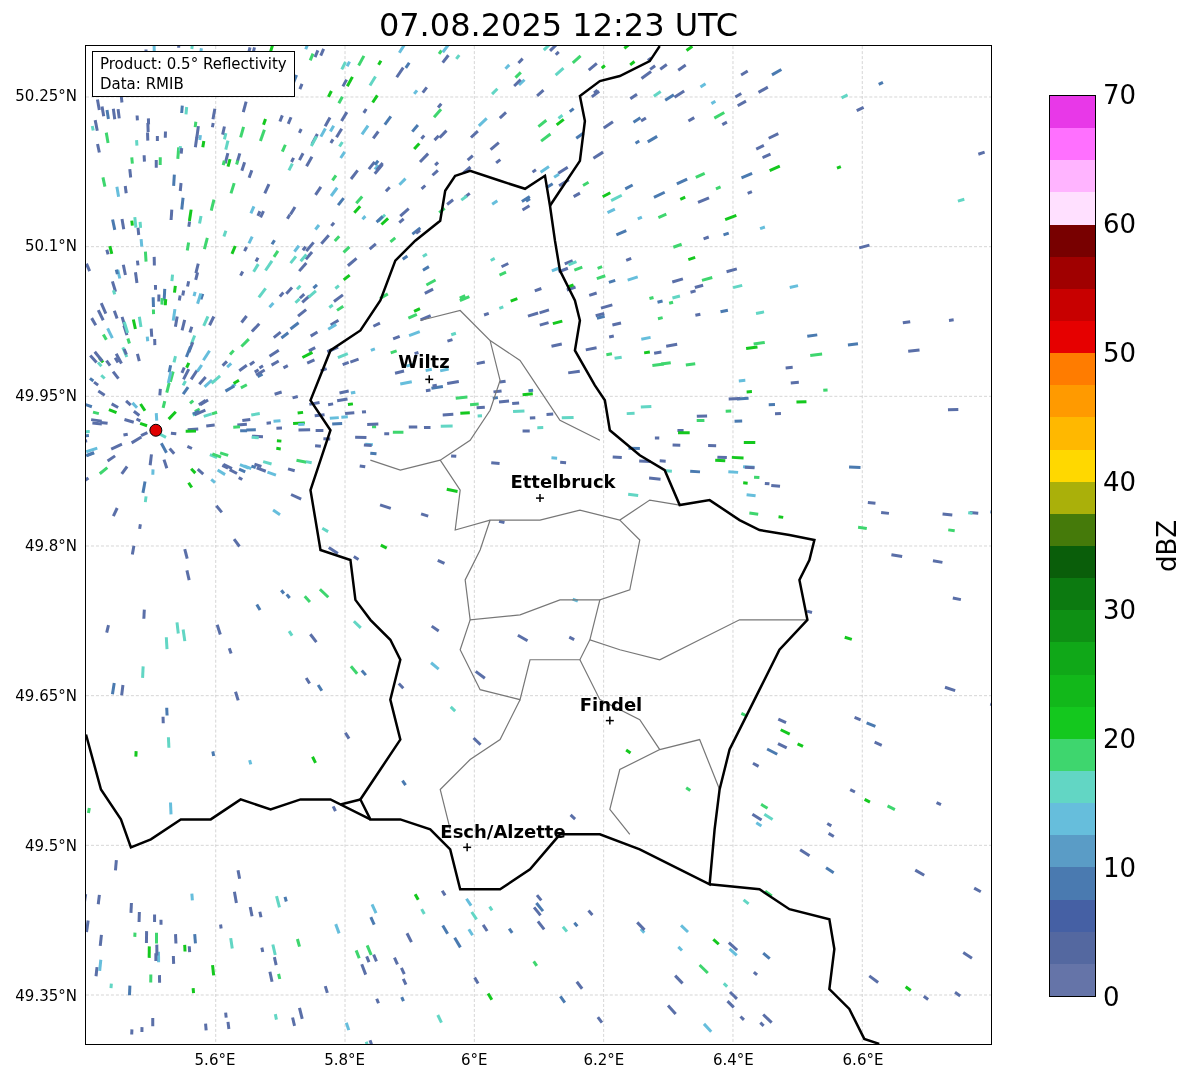  What do you see at coordinates (1120, 352) in the screenshot?
I see `colorbar-tick-label: 50` at bounding box center [1120, 352].